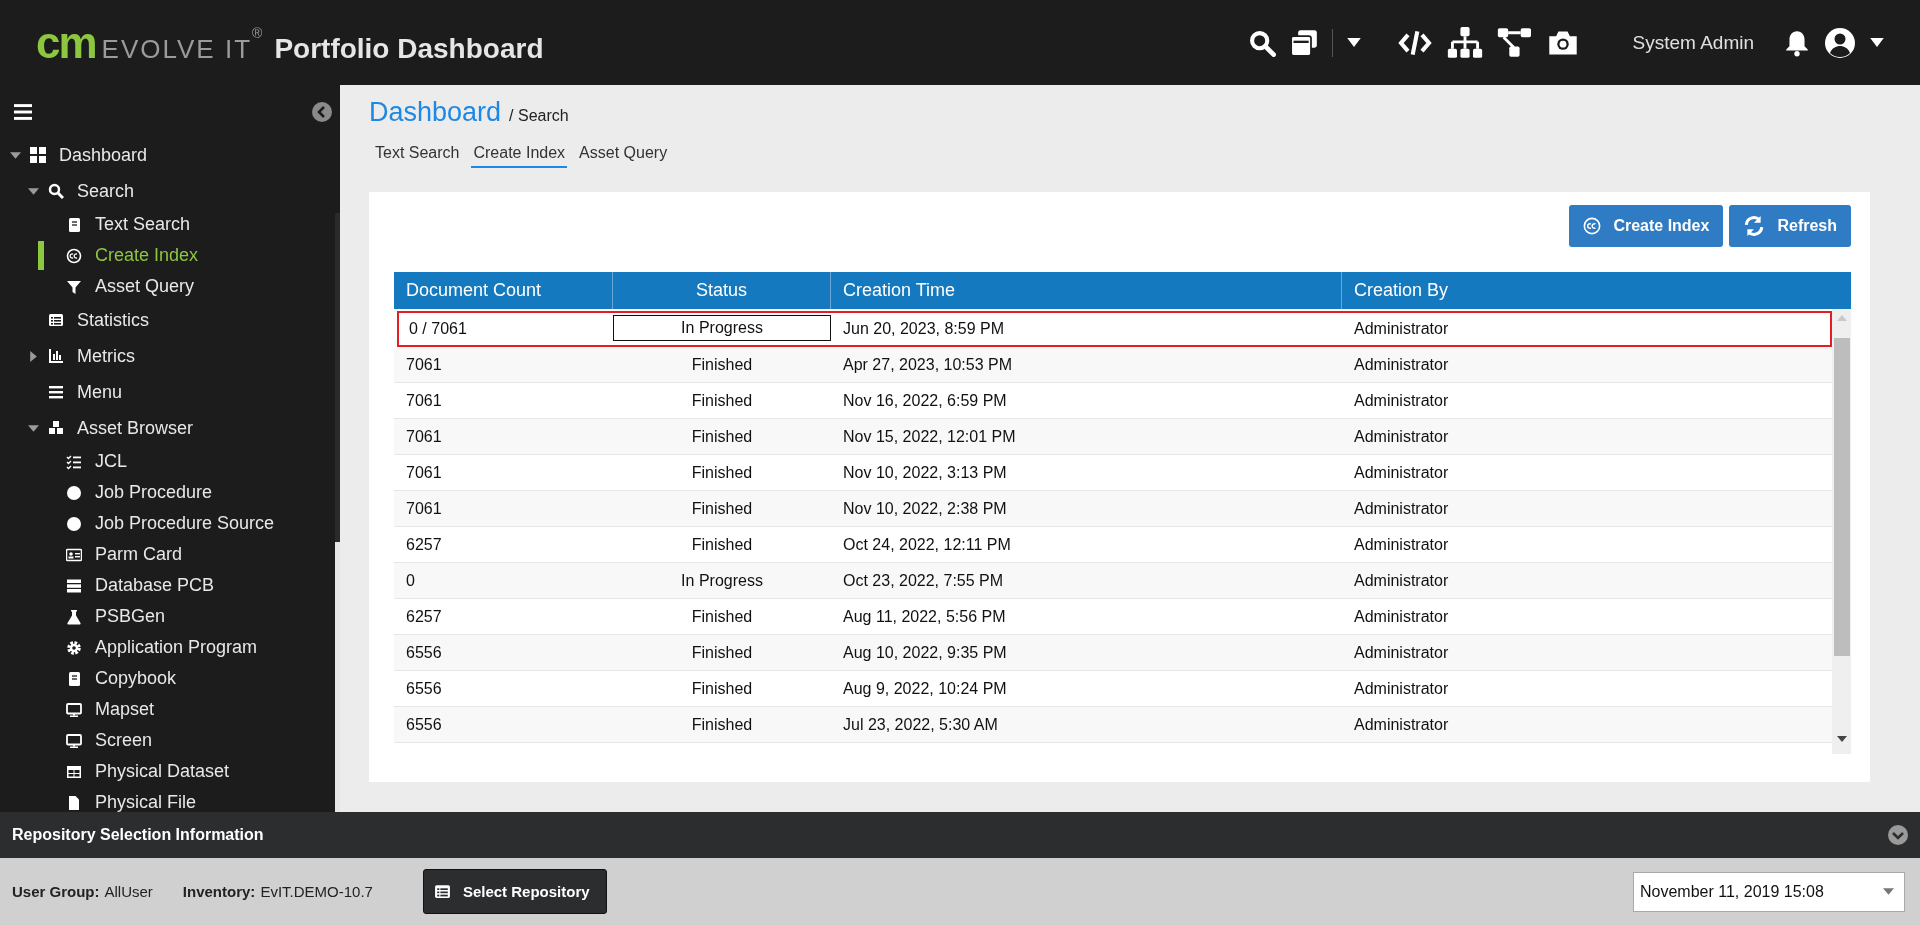 The height and width of the screenshot is (925, 1920). Describe the element at coordinates (410, 580) in the screenshot. I see `table-cell-text: 0` at that location.